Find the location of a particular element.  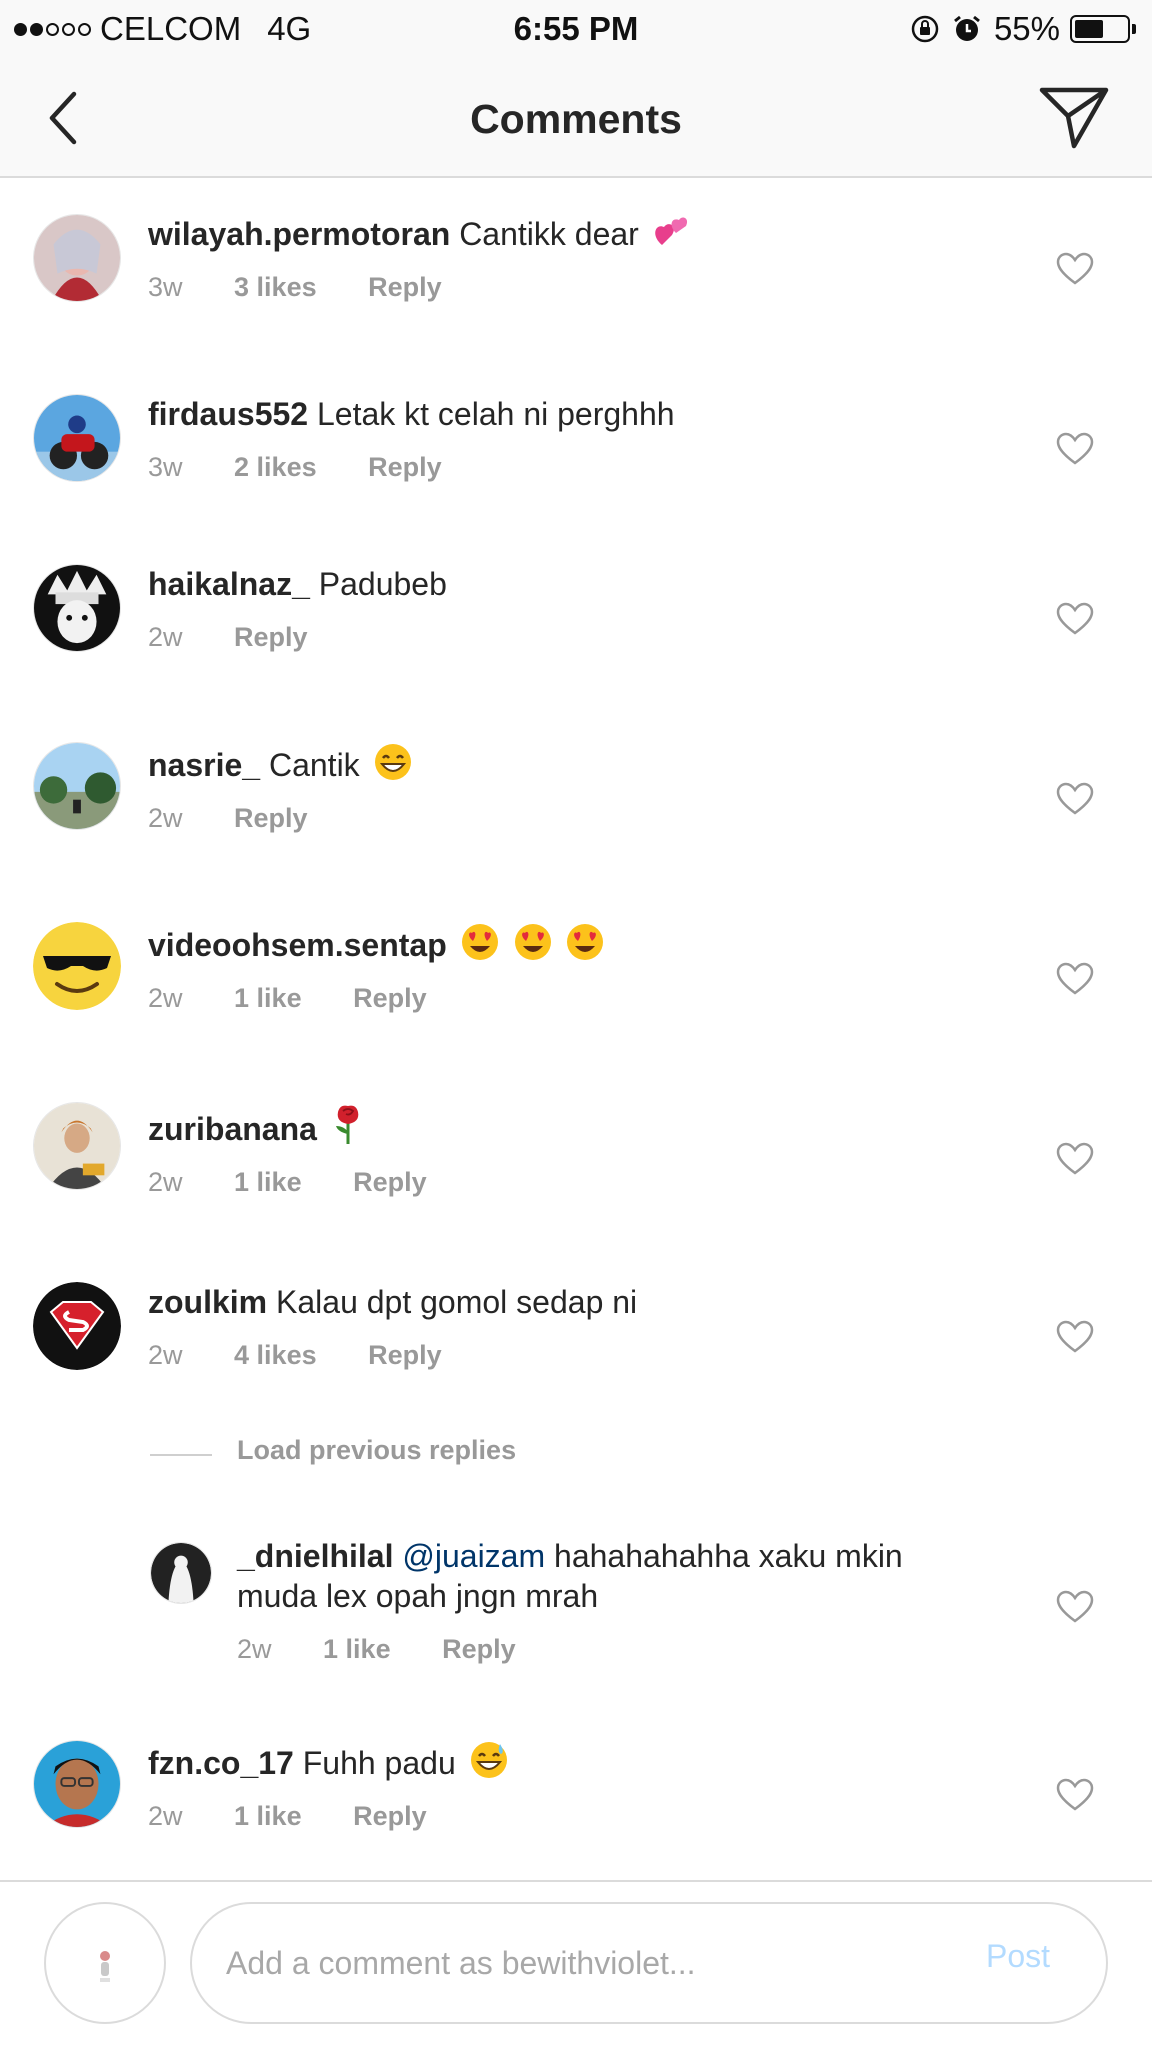

comment-text: firdaus552 Letak kt celah ni perghhh is located at coordinates (578, 414).